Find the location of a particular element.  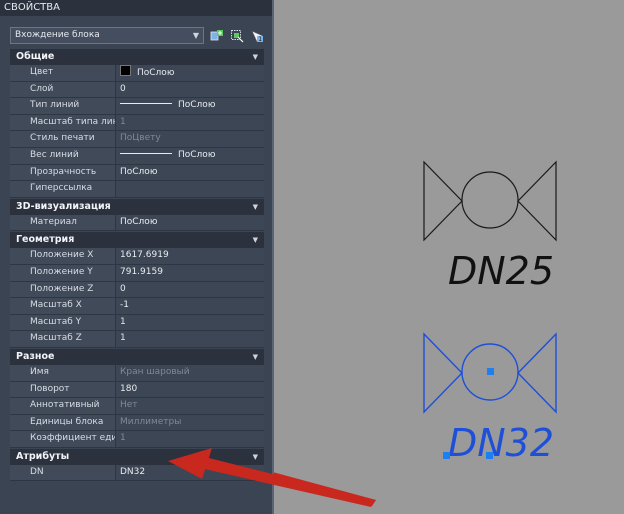

arrow-overlay is located at coordinates (272, 477).